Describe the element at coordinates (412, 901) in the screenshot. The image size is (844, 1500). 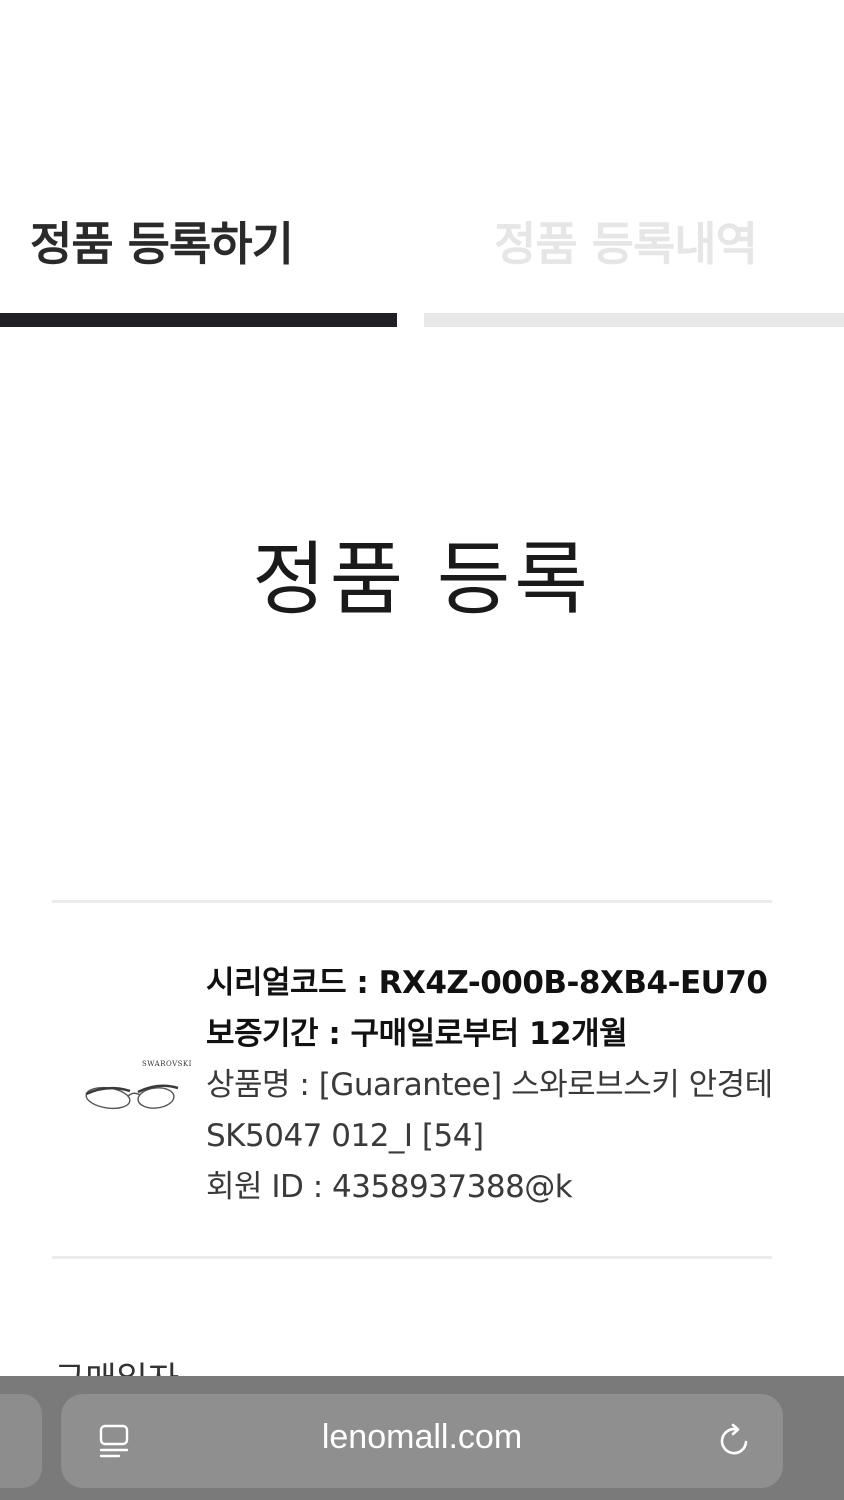
I see `divider-top` at that location.